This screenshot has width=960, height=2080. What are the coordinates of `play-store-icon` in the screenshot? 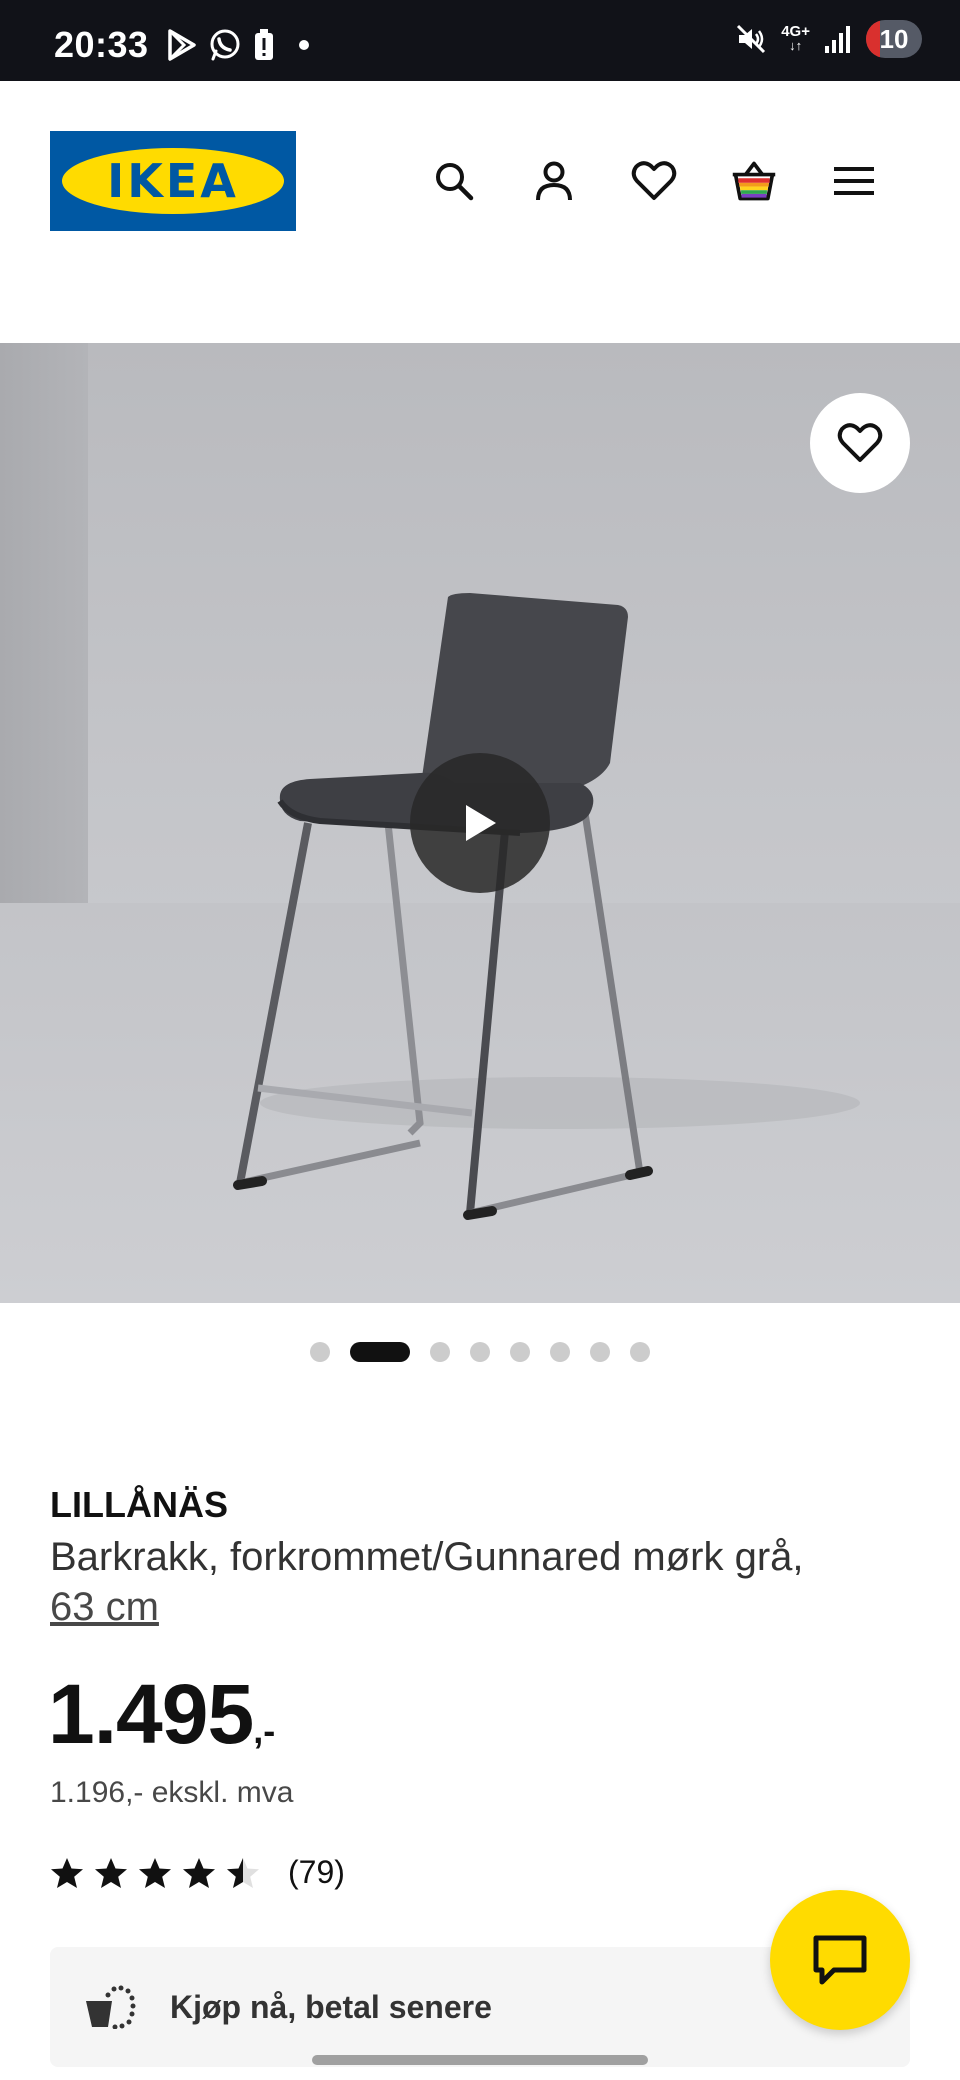 It's located at (182, 45).